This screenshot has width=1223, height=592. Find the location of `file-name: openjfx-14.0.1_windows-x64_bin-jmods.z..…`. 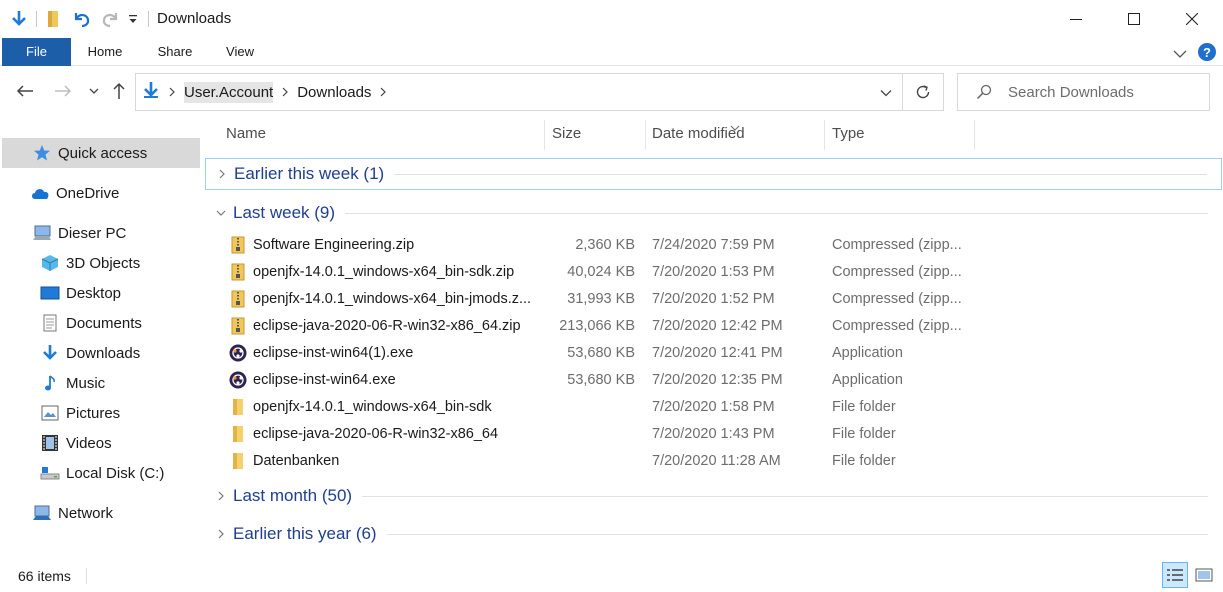

file-name: openjfx-14.0.1_windows-x64_bin-jmods.z..… is located at coordinates (392, 299).